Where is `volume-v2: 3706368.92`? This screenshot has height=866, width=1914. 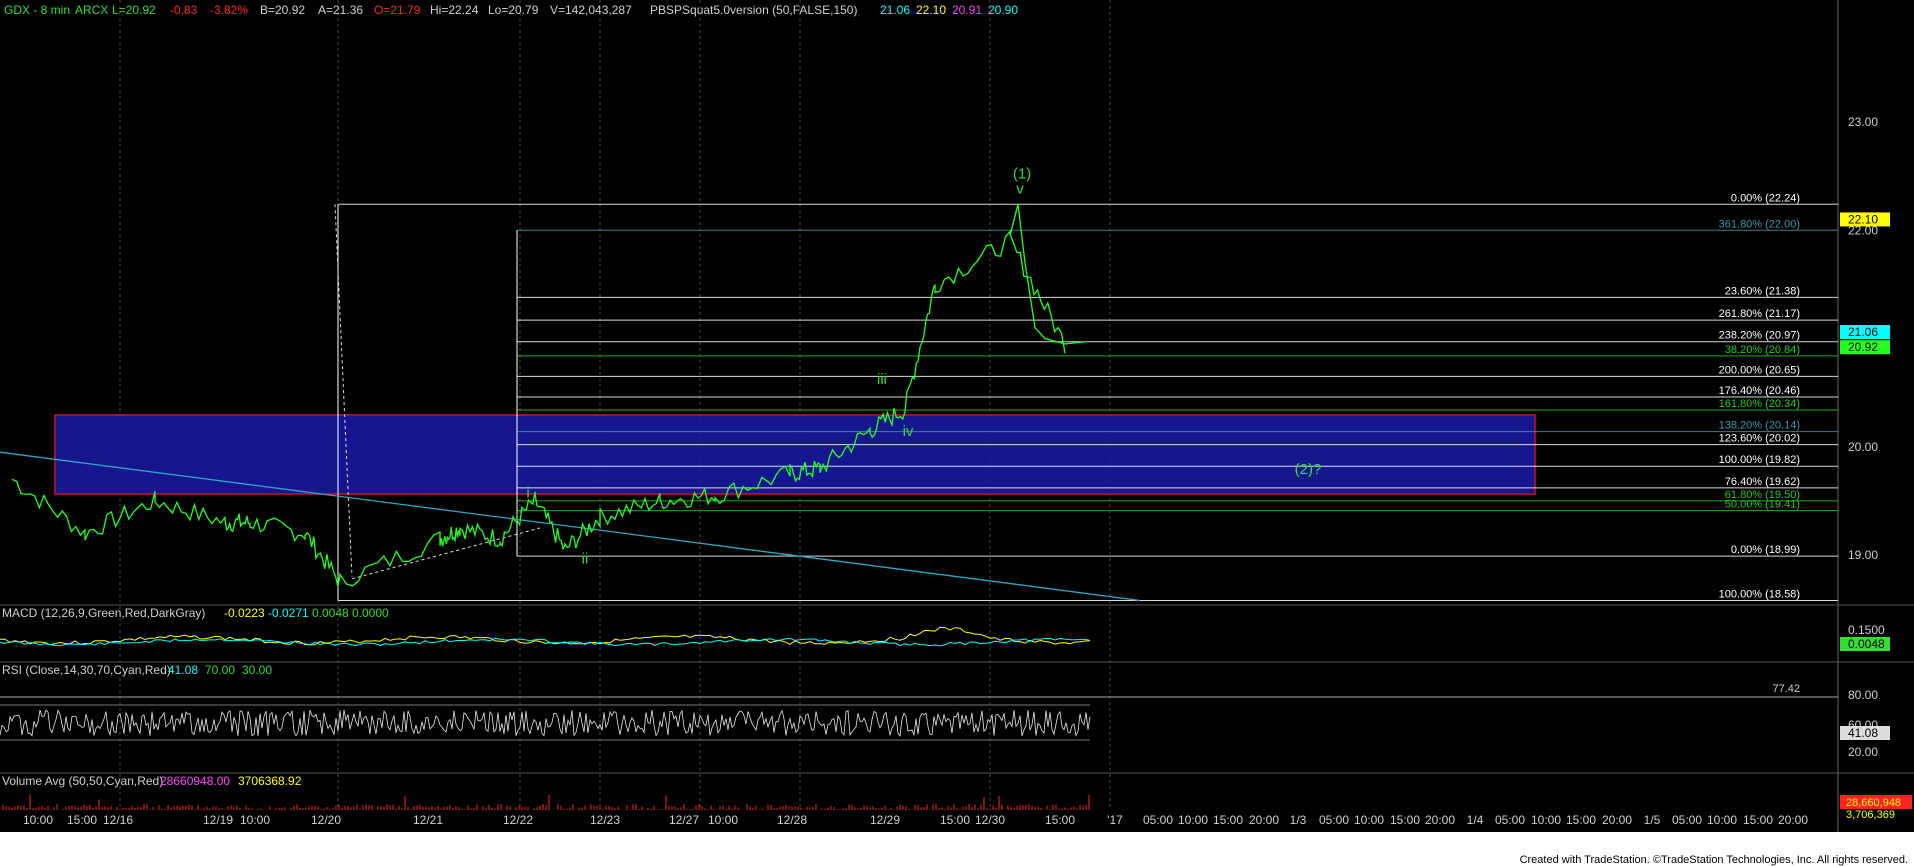
volume-v2: 3706368.92 is located at coordinates (270, 781).